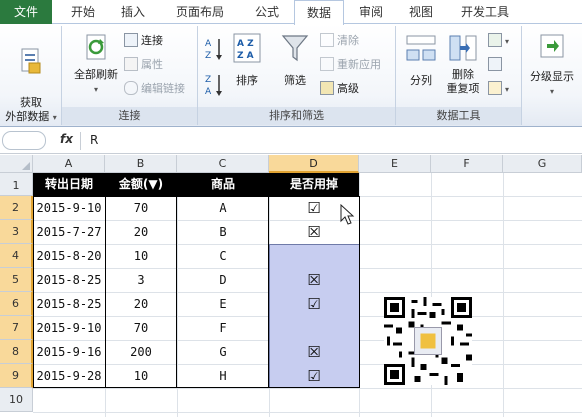 This screenshot has width=582, height=417. Describe the element at coordinates (421, 12) in the screenshot. I see `tab-view: 视图` at that location.